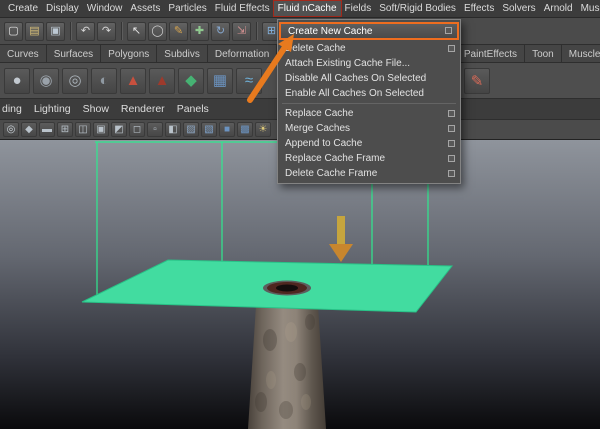  Describe the element at coordinates (341, 239) in the screenshot. I see `down-arrow-annotation` at that location.